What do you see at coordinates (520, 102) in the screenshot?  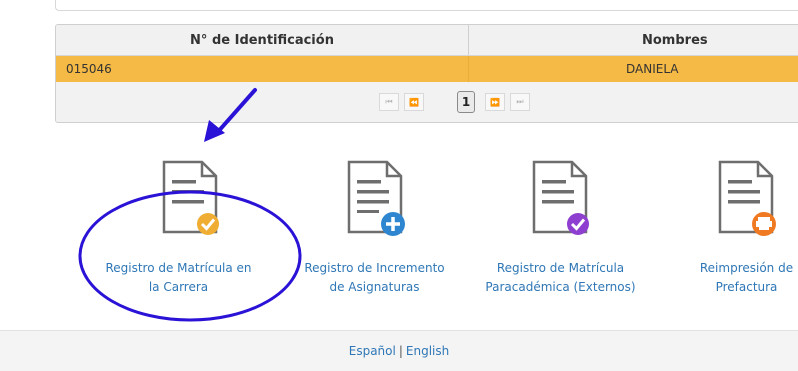 I see `last-page-button: ⏭` at bounding box center [520, 102].